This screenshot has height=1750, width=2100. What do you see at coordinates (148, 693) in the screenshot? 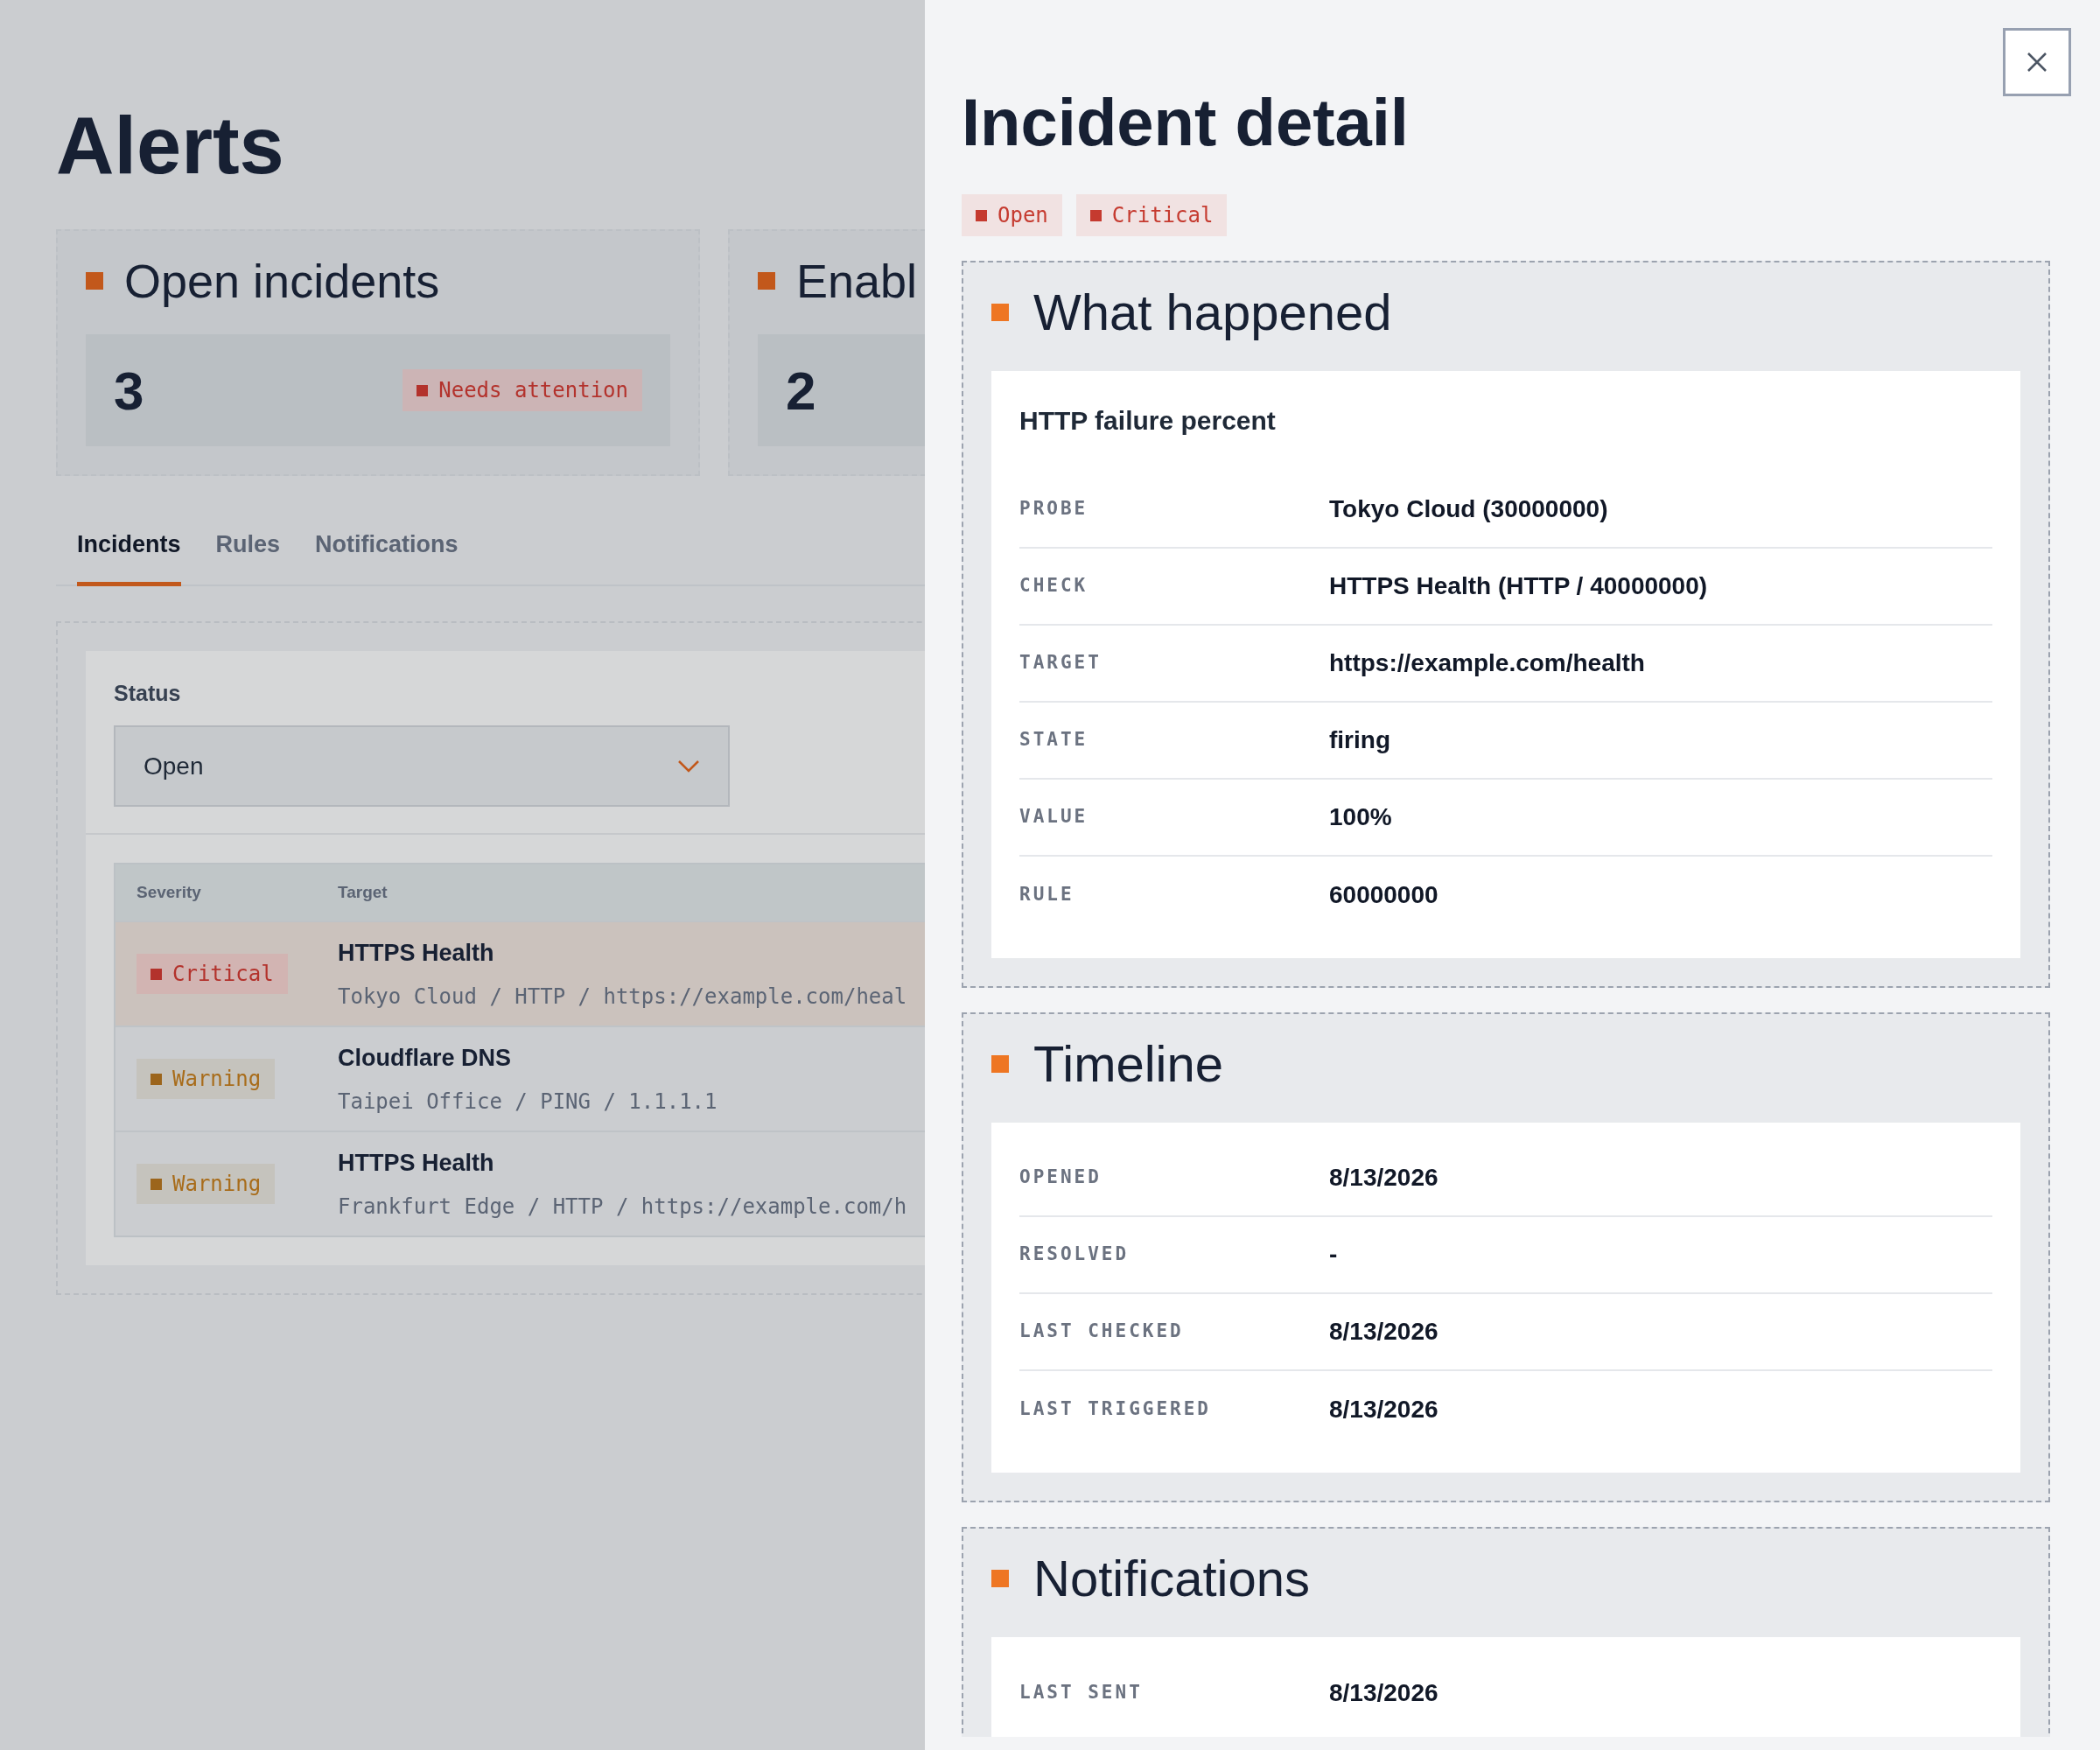
I see `field-label: Status` at bounding box center [148, 693].